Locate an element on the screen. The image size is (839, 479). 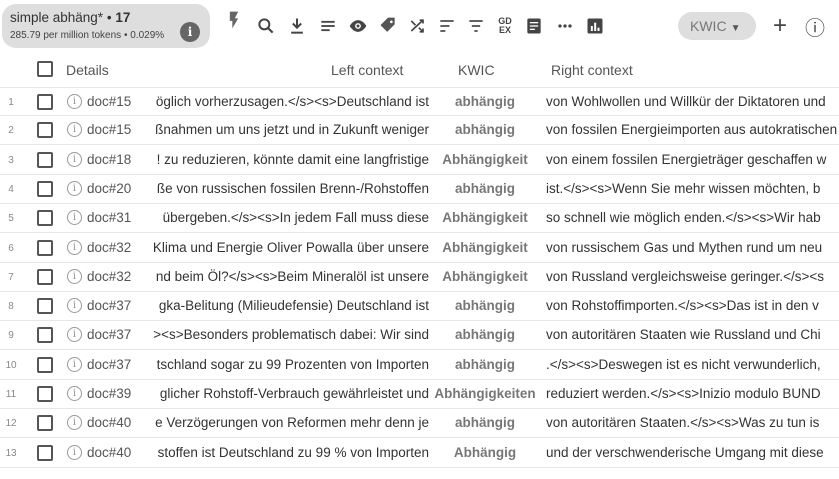
header-right-context: Right context is located at coordinates (592, 70).